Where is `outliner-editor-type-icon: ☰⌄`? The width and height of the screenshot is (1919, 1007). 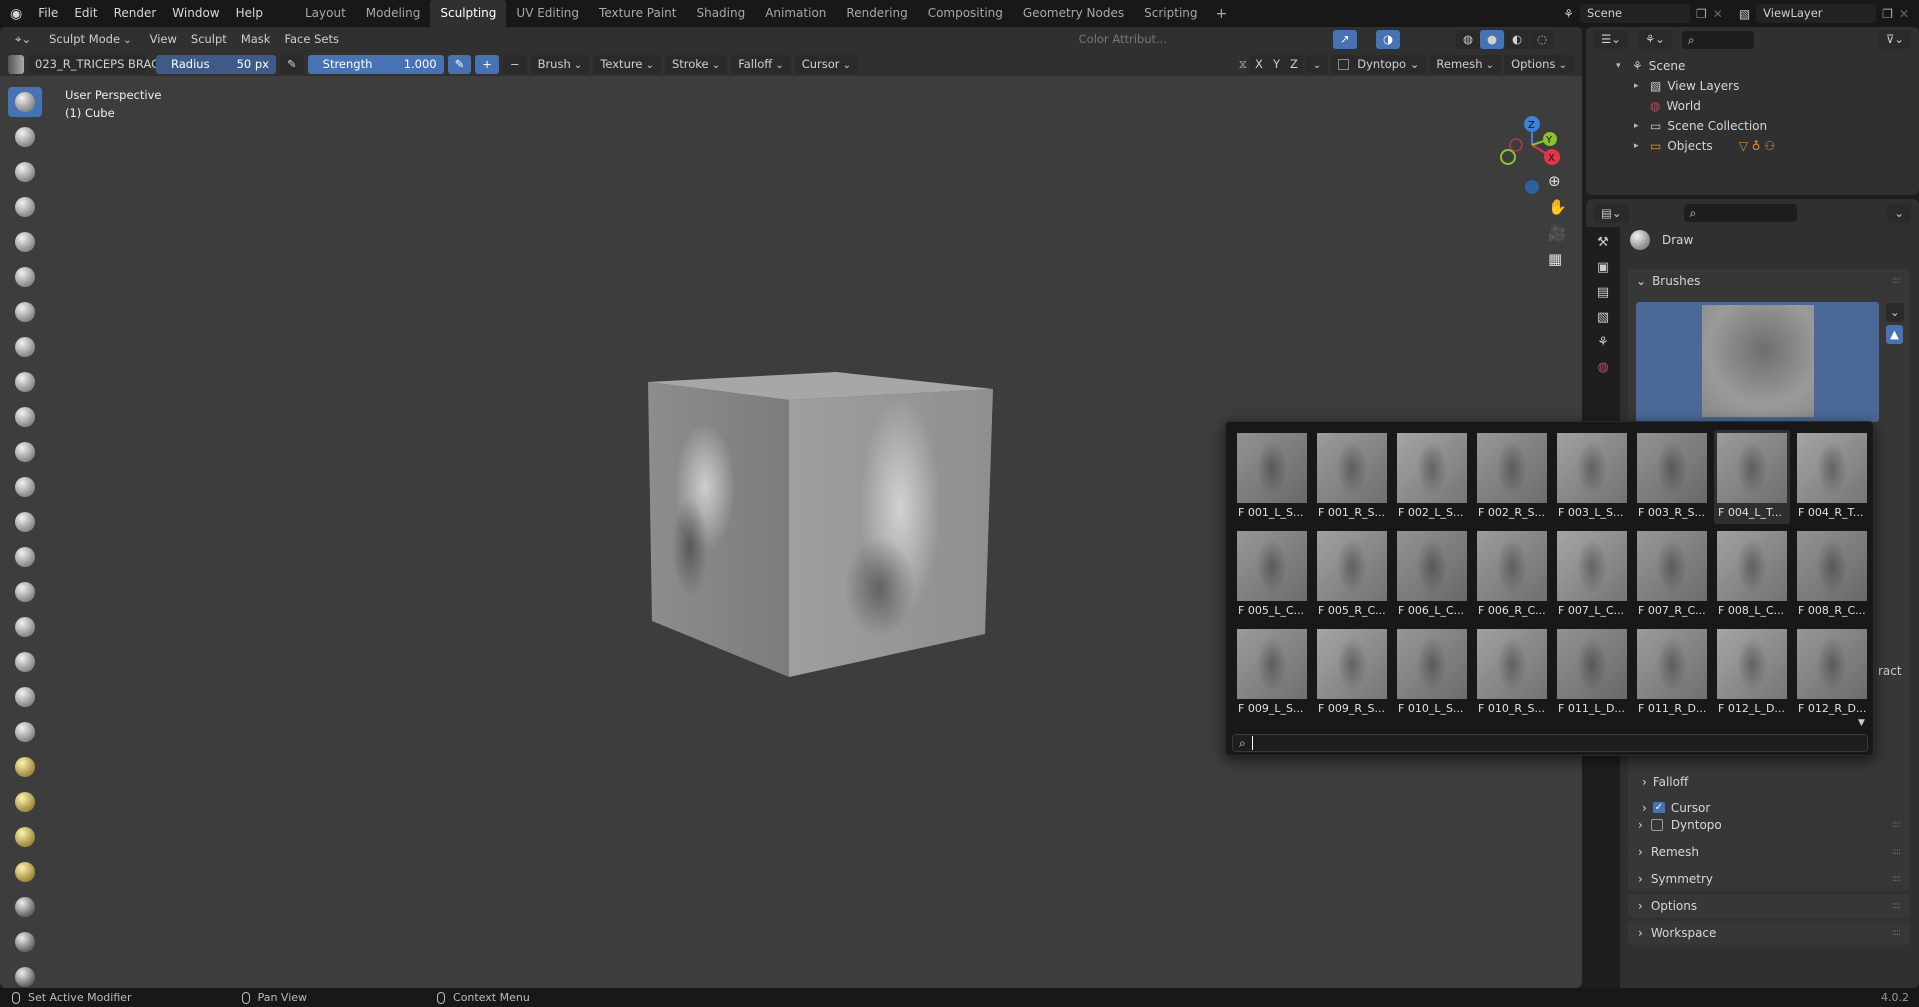 outliner-editor-type-icon: ☰⌄ is located at coordinates (1611, 39).